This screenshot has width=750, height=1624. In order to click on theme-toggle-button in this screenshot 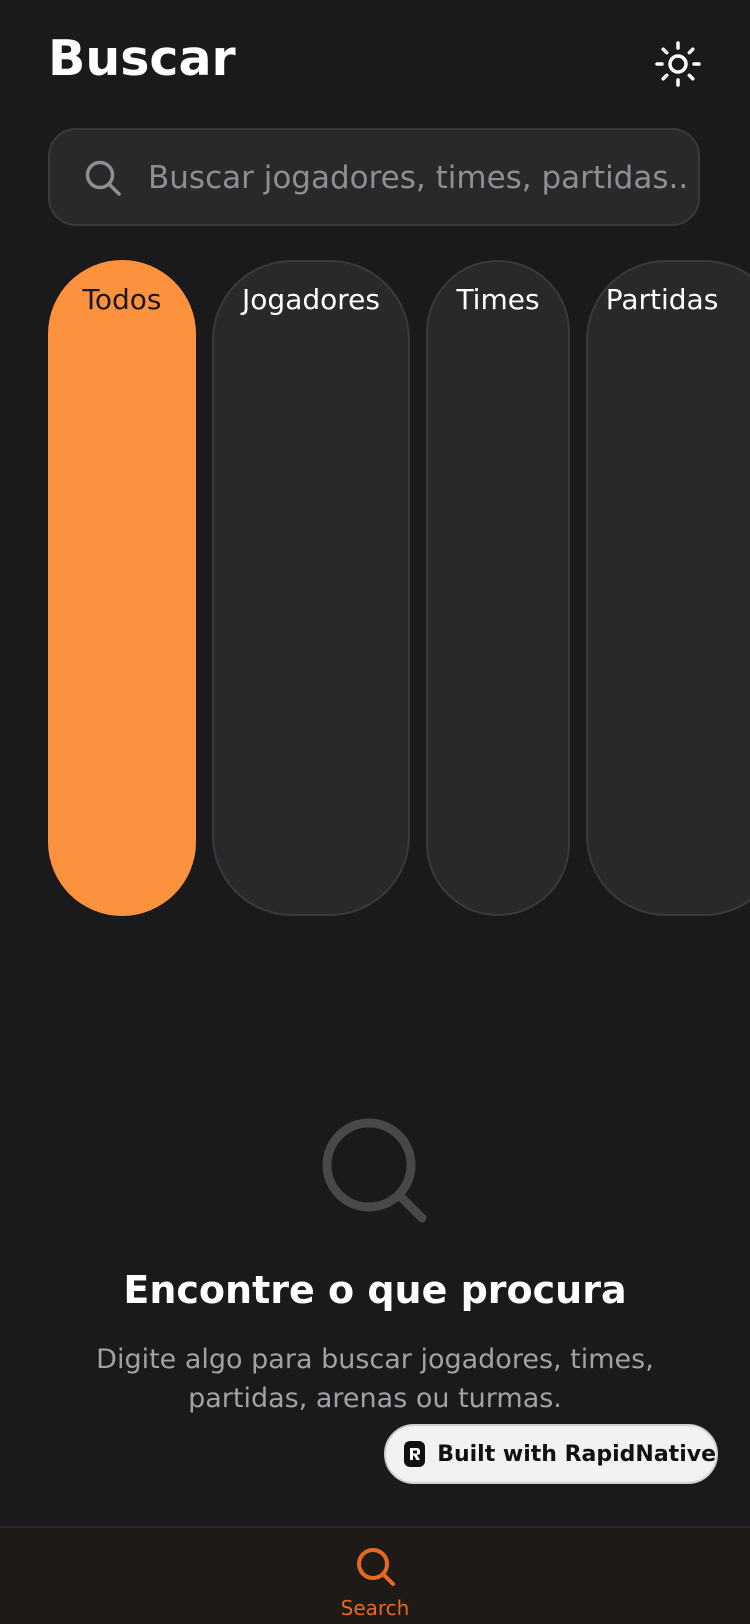, I will do `click(678, 64)`.